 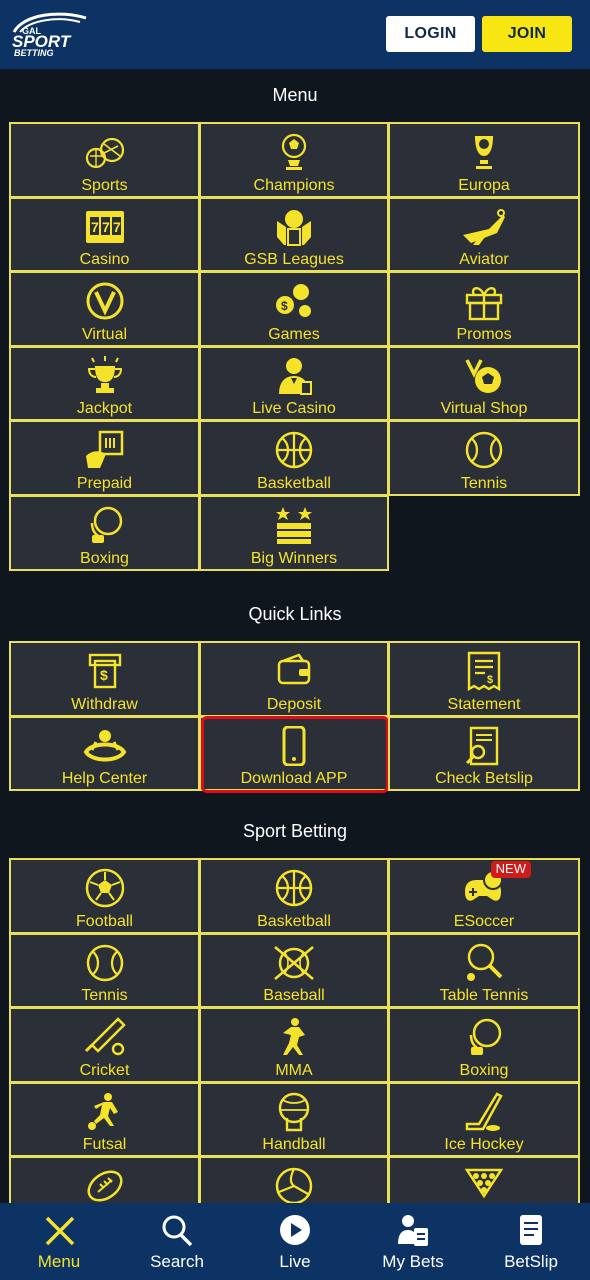 I want to click on sport-item-mma: MMA, so click(x=294, y=1045).